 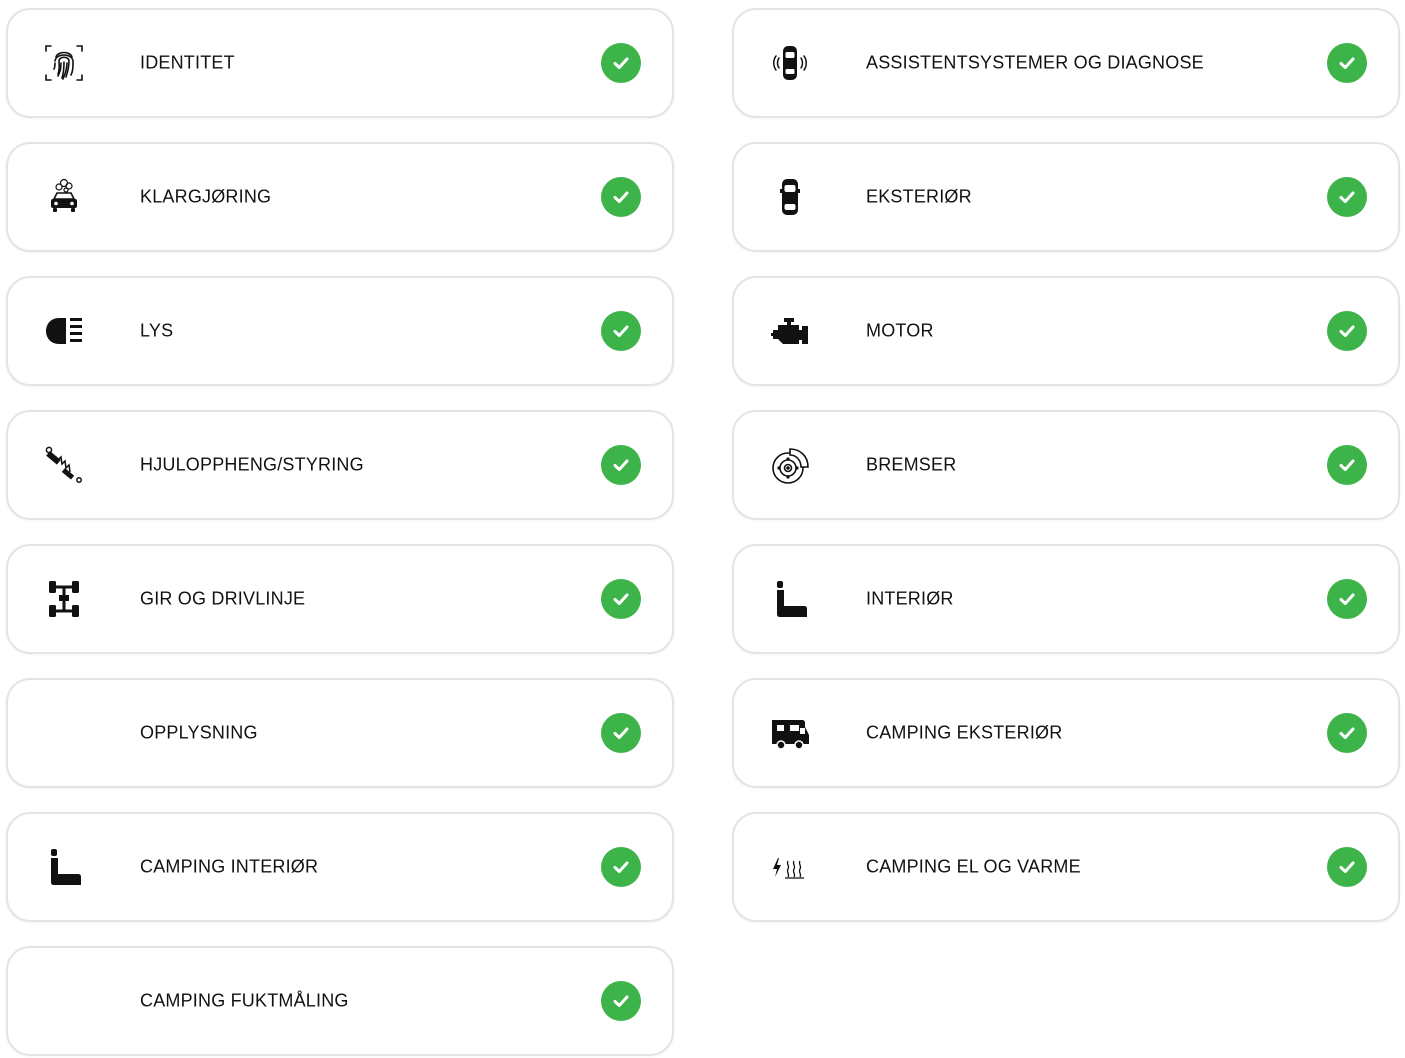 I want to click on brake-disc-icon, so click(x=790, y=465).